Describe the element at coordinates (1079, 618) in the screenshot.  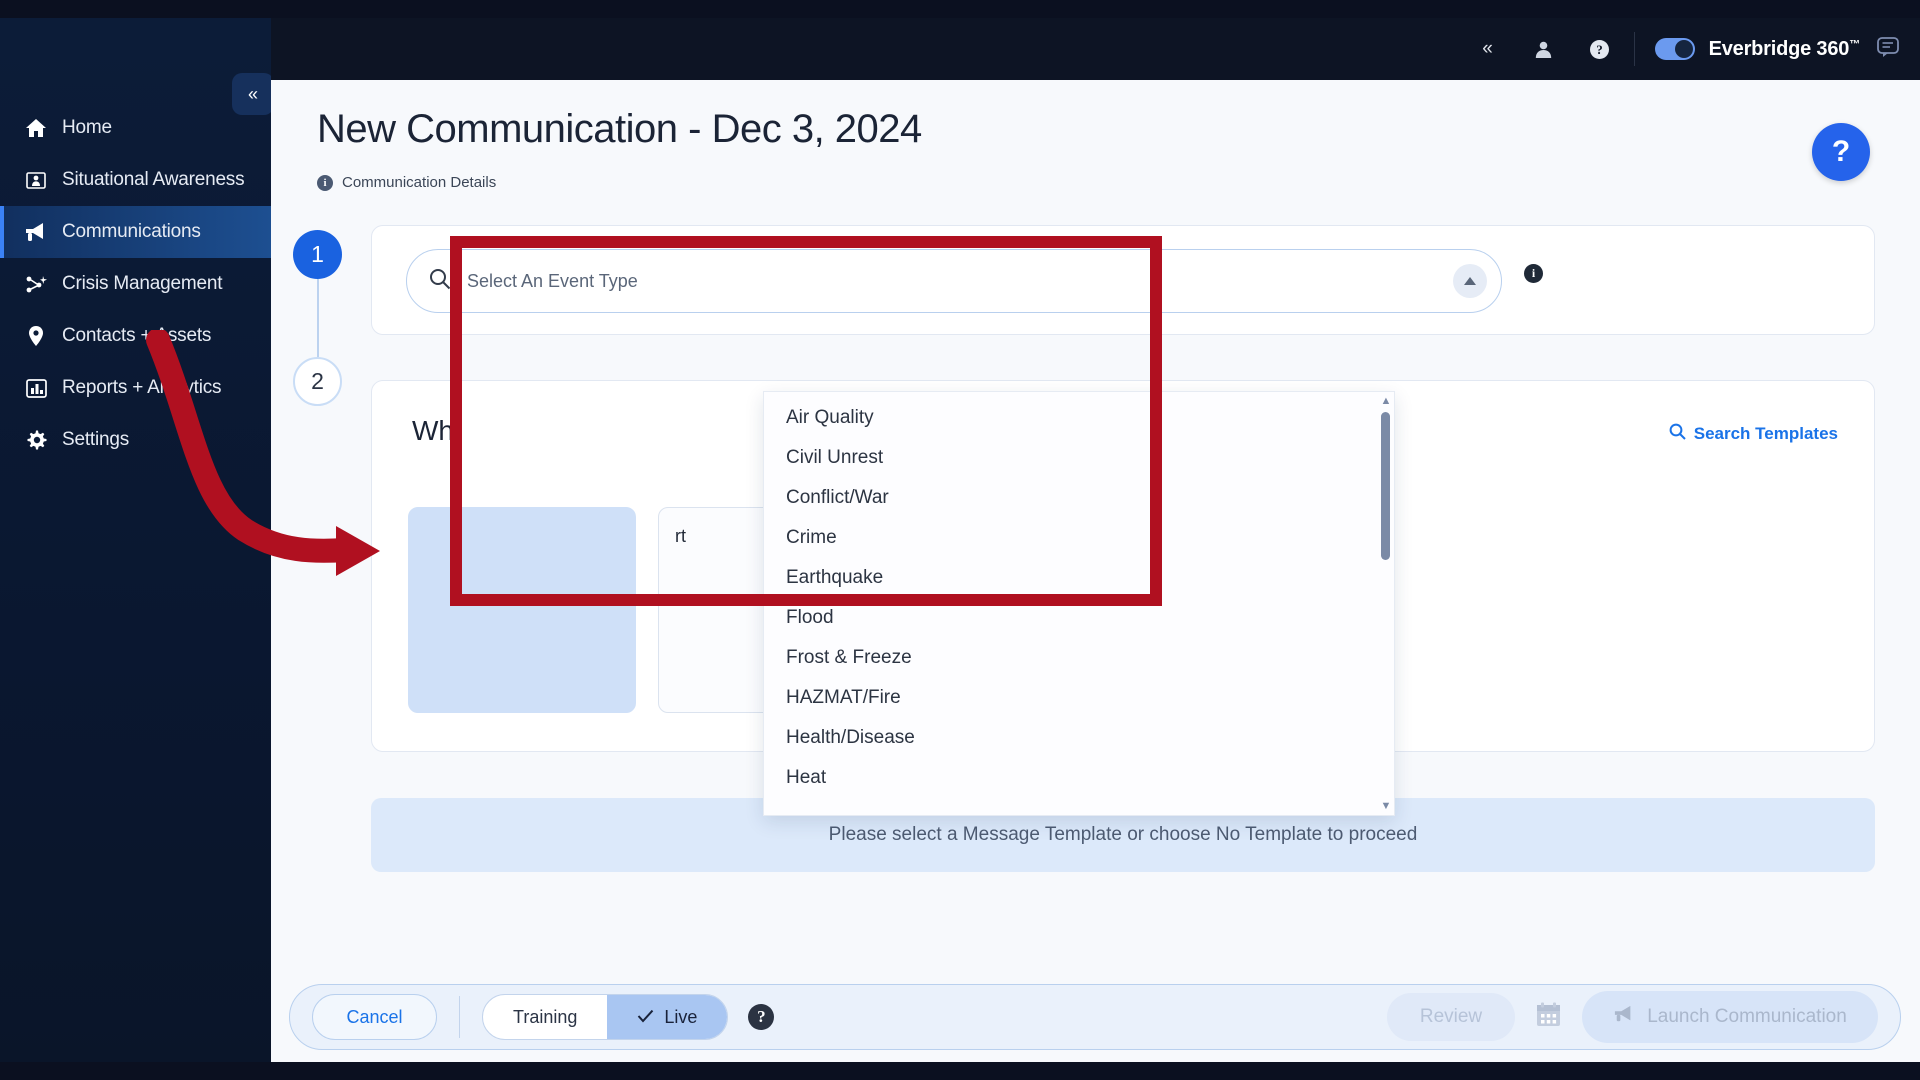
I see `event-type-option: Flood` at that location.